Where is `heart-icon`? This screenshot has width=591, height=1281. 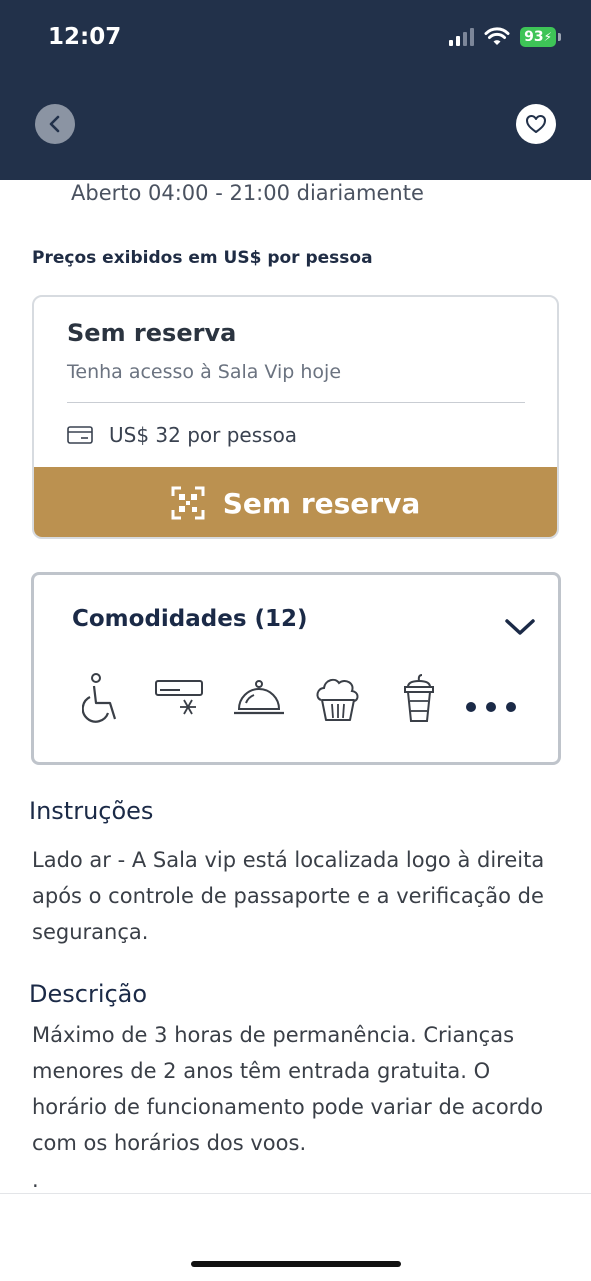 heart-icon is located at coordinates (536, 124).